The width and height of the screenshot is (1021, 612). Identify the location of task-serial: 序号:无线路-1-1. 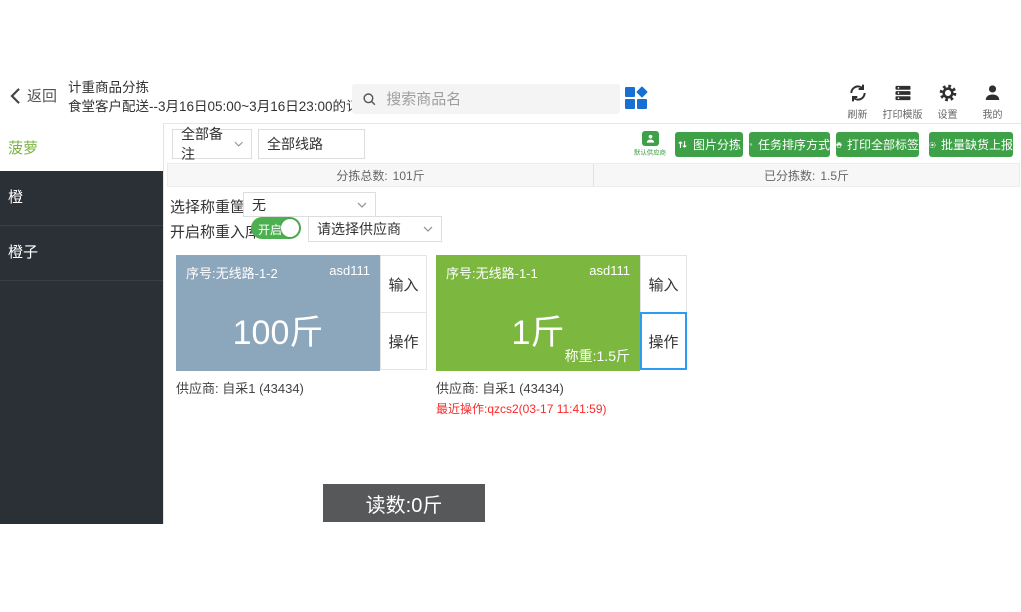
(492, 273).